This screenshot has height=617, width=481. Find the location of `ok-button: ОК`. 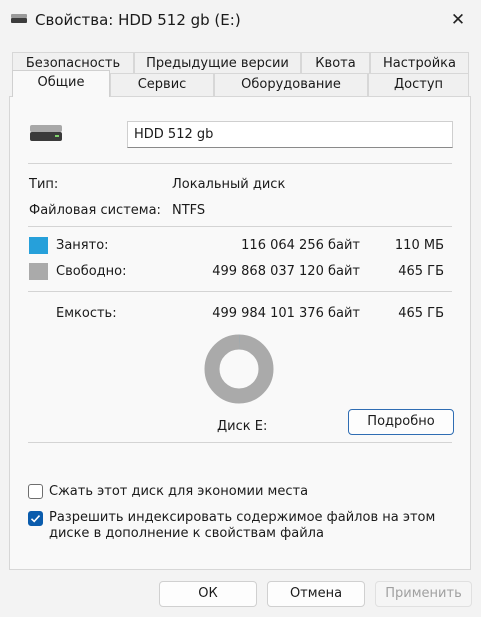

ok-button: ОК is located at coordinates (208, 594).